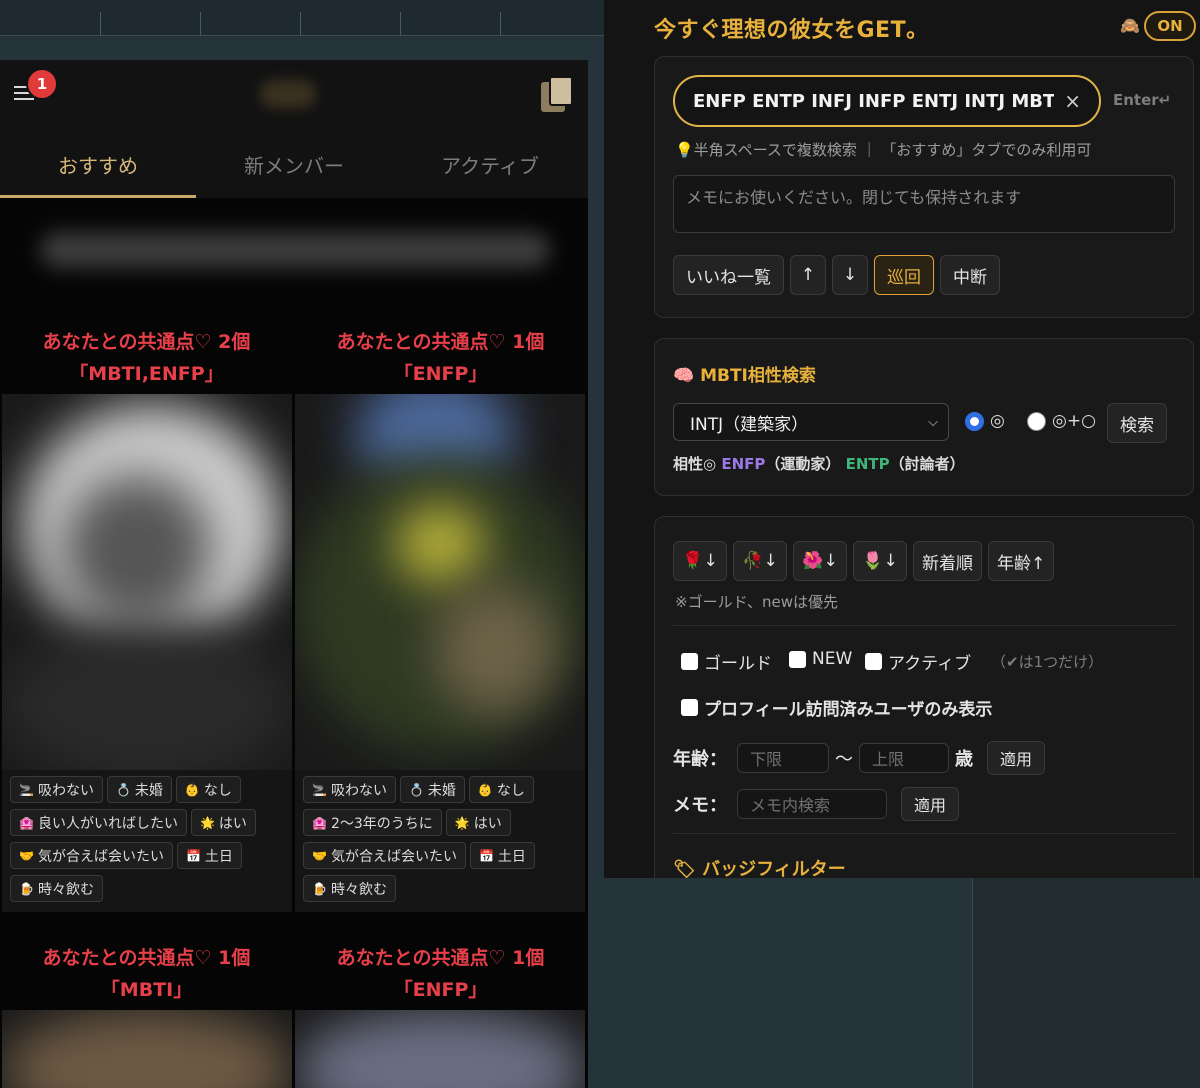 Image resolution: width=1200 pixels, height=1088 pixels. Describe the element at coordinates (844, 759) in the screenshot. I see `tilde: 〜` at that location.